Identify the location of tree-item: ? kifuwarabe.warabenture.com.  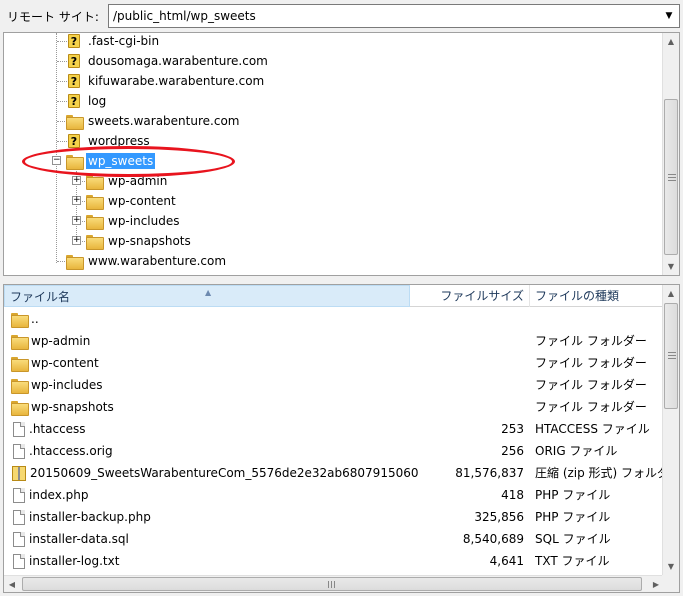
(166, 81).